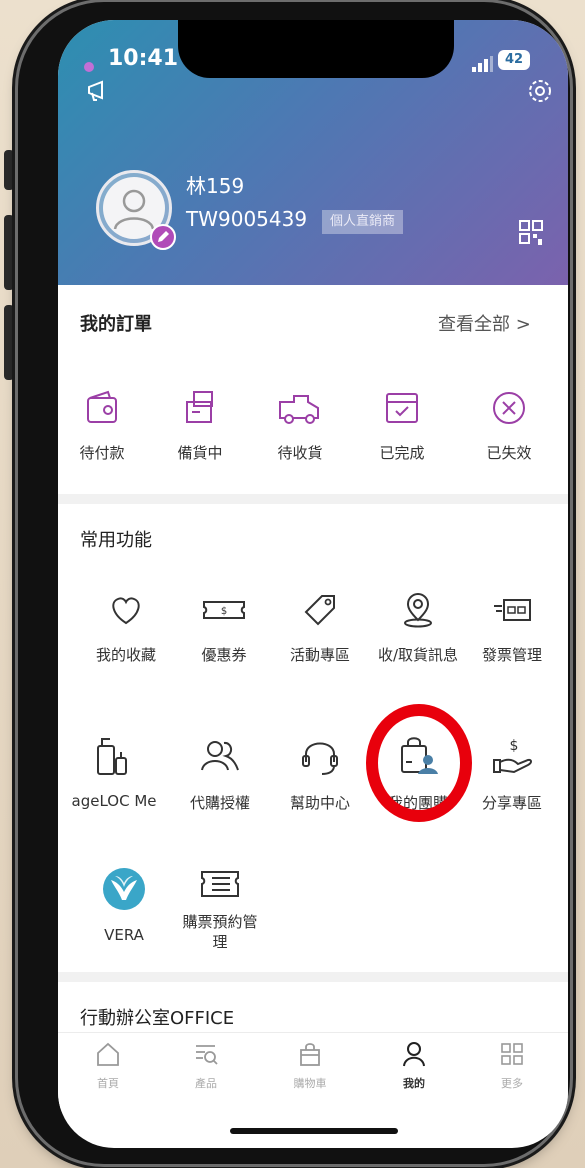 The height and width of the screenshot is (1168, 585). What do you see at coordinates (100, 91) in the screenshot?
I see `megaphone-icon` at bounding box center [100, 91].